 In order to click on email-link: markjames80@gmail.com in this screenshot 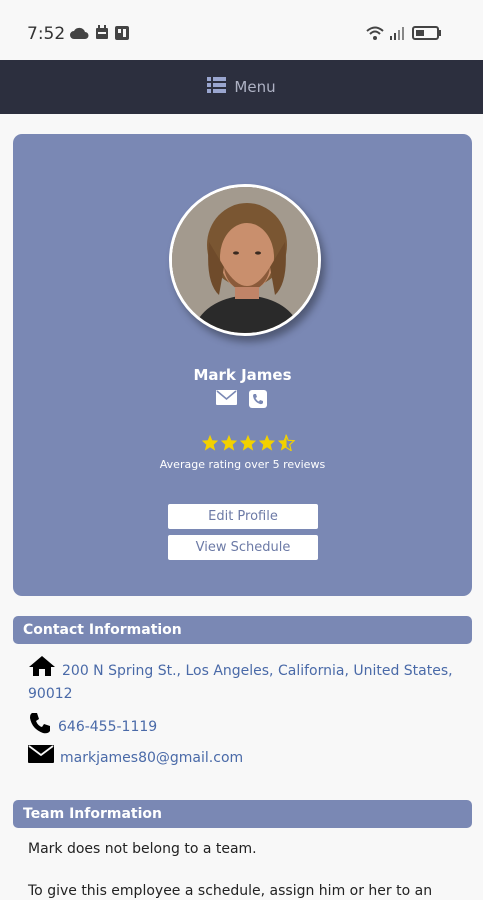, I will do `click(151, 758)`.